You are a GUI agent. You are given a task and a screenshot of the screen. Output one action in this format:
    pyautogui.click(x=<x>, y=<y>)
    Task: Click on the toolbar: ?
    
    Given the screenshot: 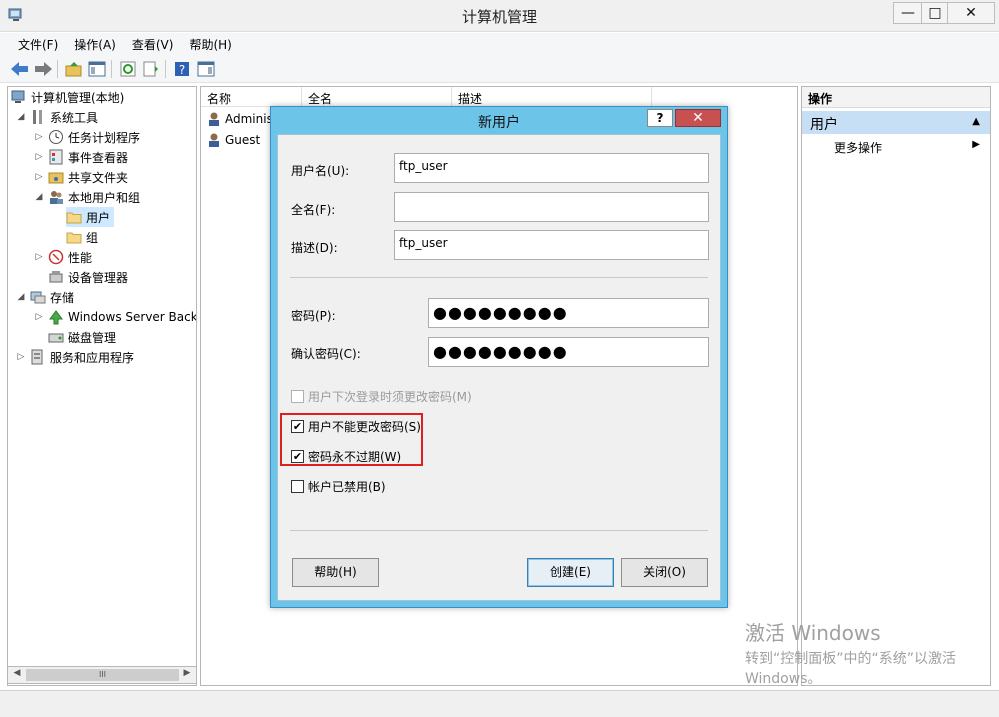 What is the action you would take?
    pyautogui.click(x=499, y=69)
    